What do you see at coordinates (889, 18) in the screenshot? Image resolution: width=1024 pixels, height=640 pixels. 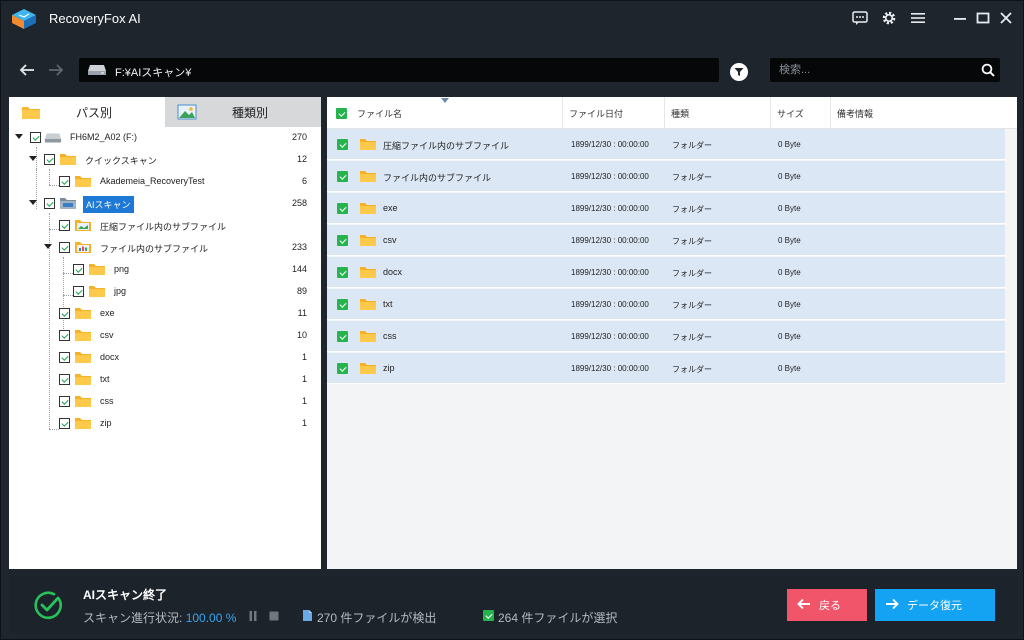 I see `settings-icon` at bounding box center [889, 18].